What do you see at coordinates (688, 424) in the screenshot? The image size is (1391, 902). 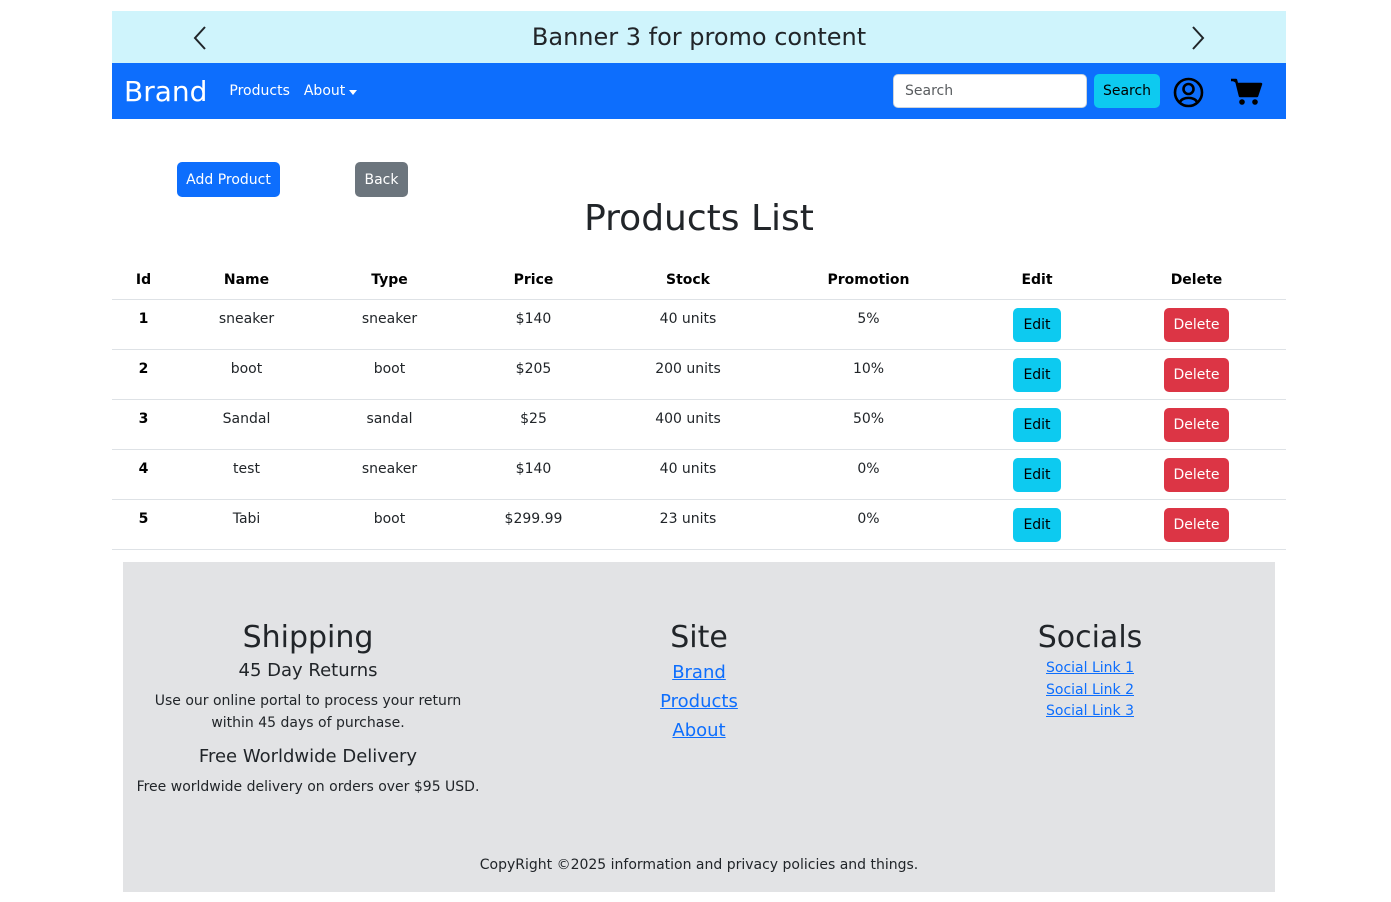 I see `cell-stock: 400 units` at bounding box center [688, 424].